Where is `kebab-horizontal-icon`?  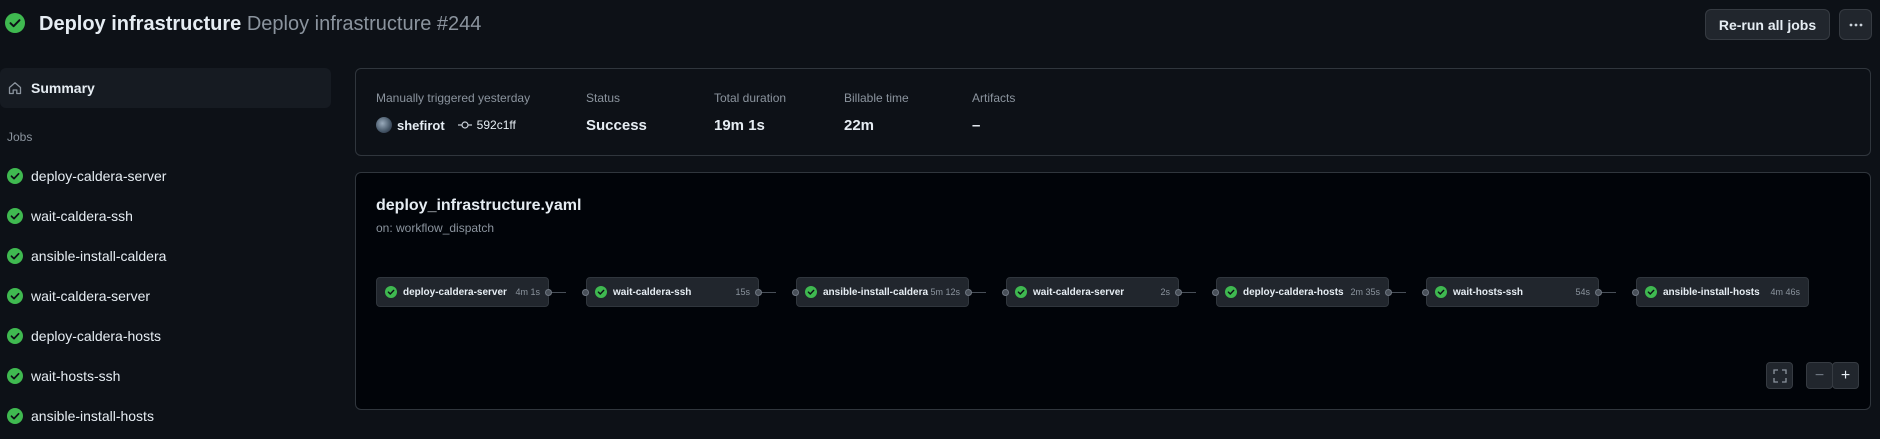 kebab-horizontal-icon is located at coordinates (1855, 24).